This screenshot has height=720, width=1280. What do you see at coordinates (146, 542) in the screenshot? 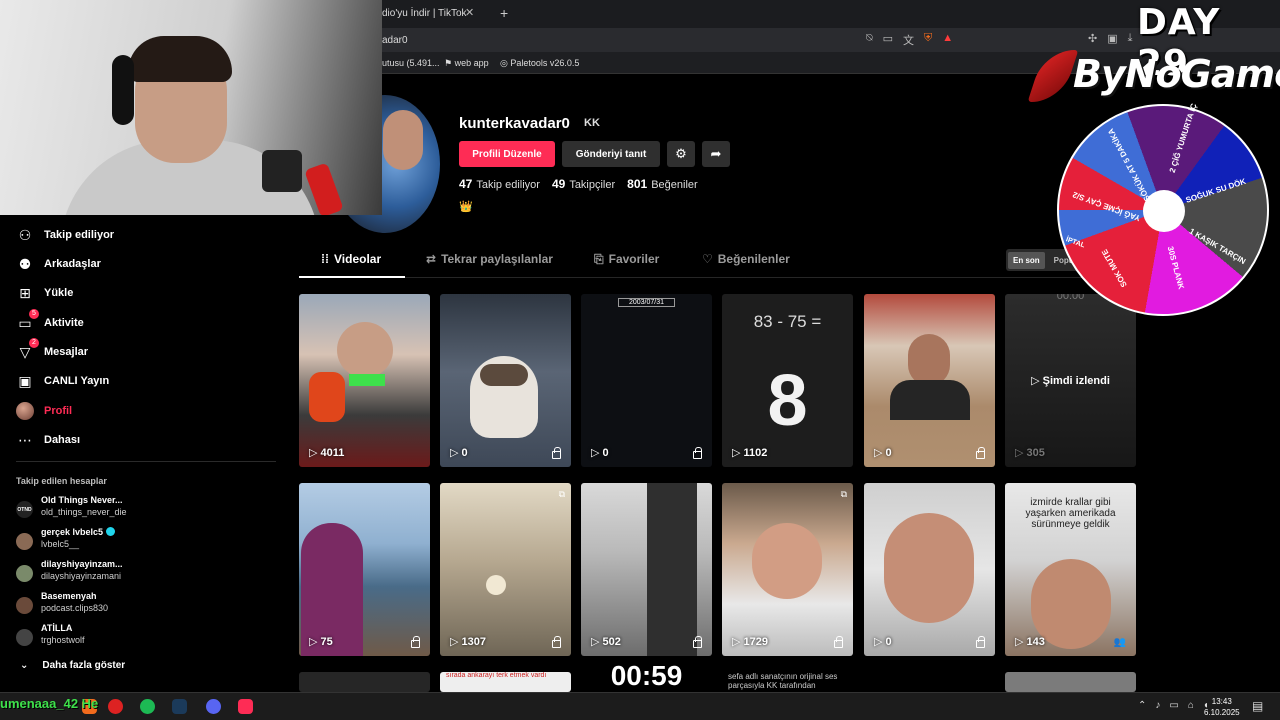
I see `followed-account: gerçek lvbelc5 lvbelc5__` at bounding box center [146, 542].